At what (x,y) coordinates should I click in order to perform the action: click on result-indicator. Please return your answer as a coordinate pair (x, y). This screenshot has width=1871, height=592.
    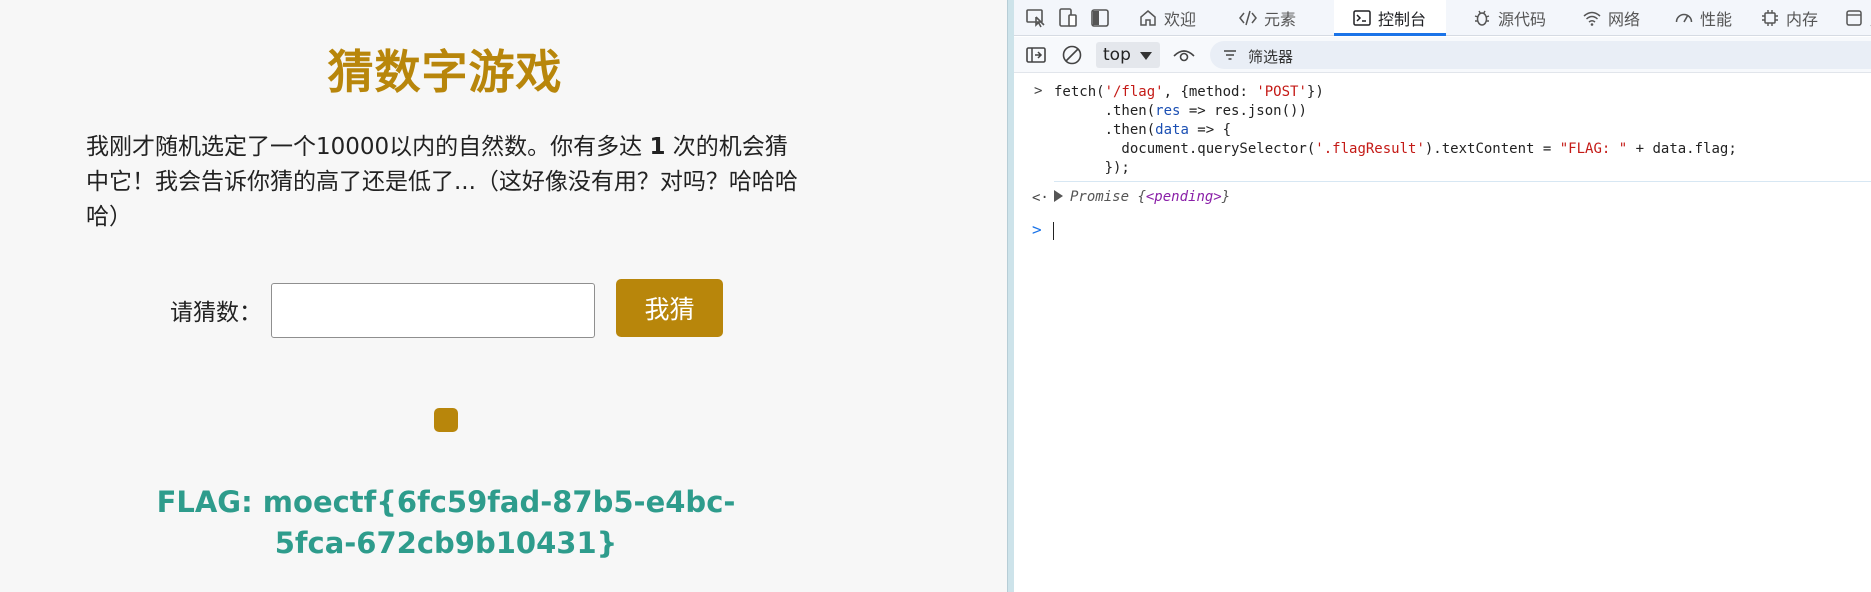
    Looking at the image, I should click on (446, 420).